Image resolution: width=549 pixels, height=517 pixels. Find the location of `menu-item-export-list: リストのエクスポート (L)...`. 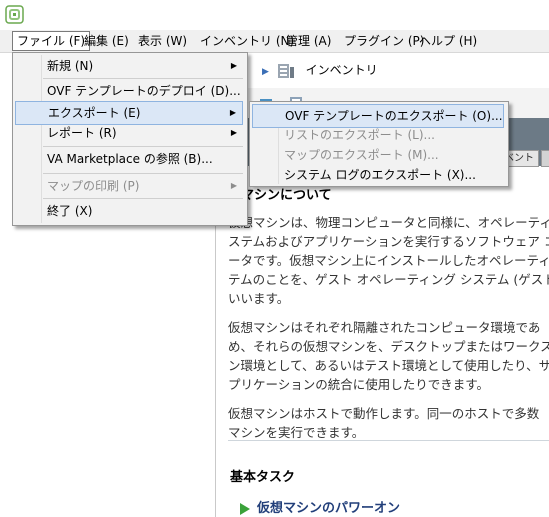

menu-item-export-list: リストのエクスポート (L)... is located at coordinates (378, 135).